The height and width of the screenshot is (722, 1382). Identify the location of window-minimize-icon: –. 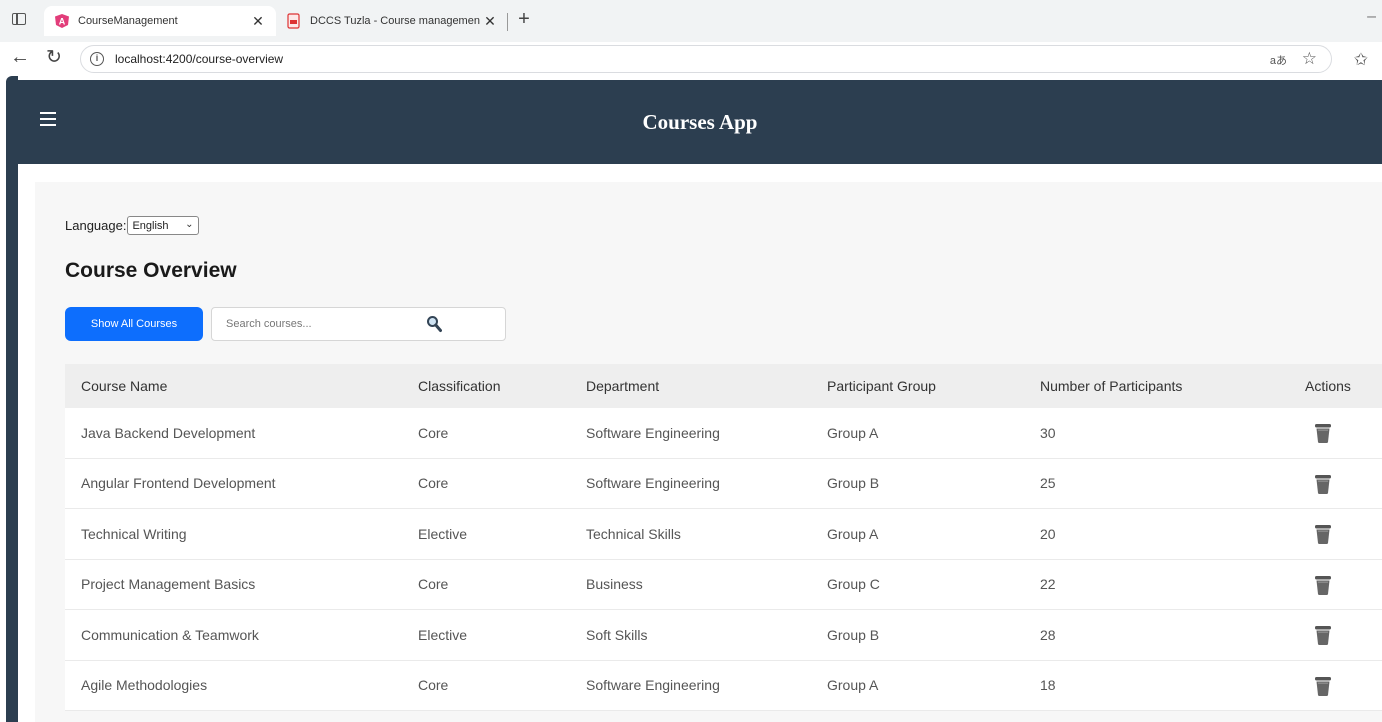
(1371, 17).